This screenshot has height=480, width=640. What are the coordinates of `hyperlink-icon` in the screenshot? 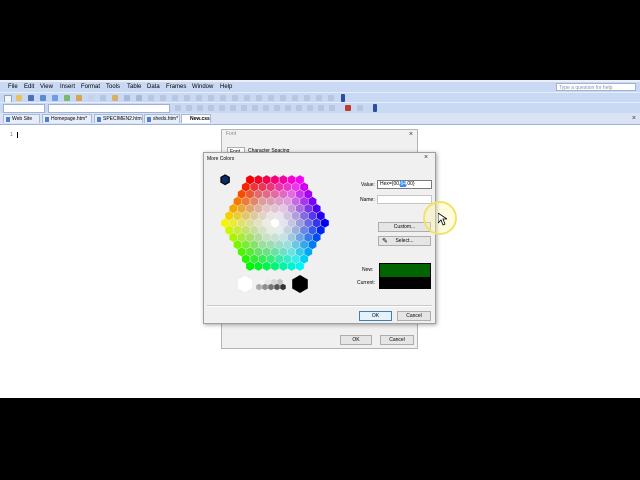 It's located at (211, 98).